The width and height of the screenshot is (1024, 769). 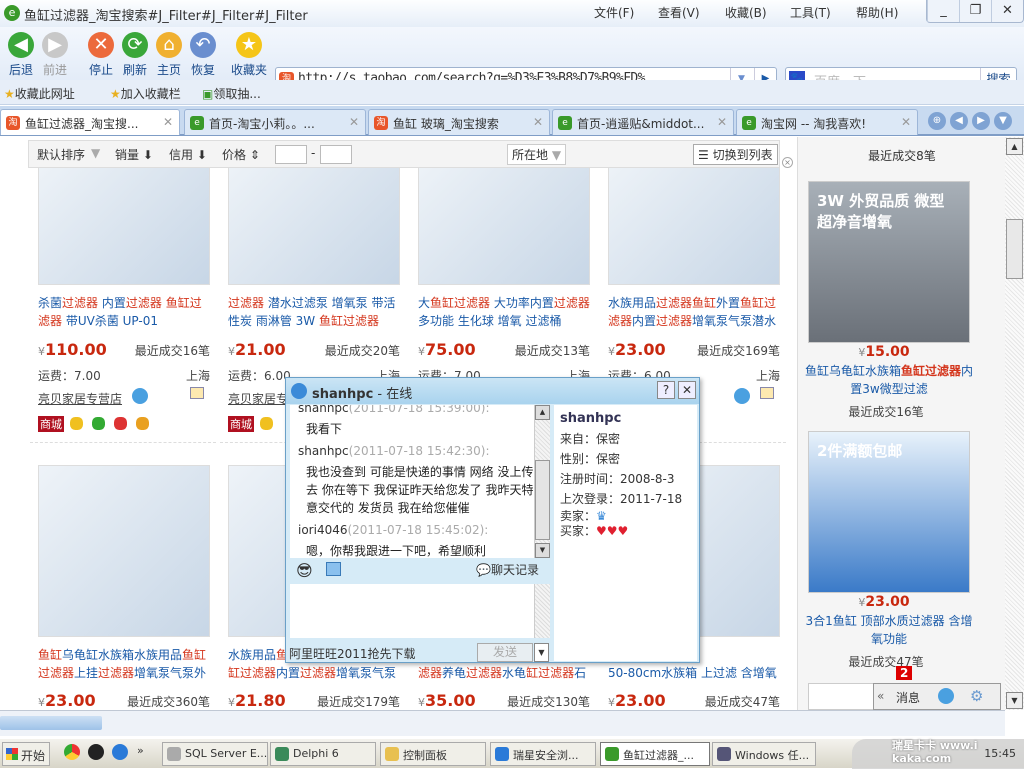 What do you see at coordinates (889, 262) in the screenshot?
I see `side-product-image: 3W 外贸品质 微型 超净音增氧` at bounding box center [889, 262].